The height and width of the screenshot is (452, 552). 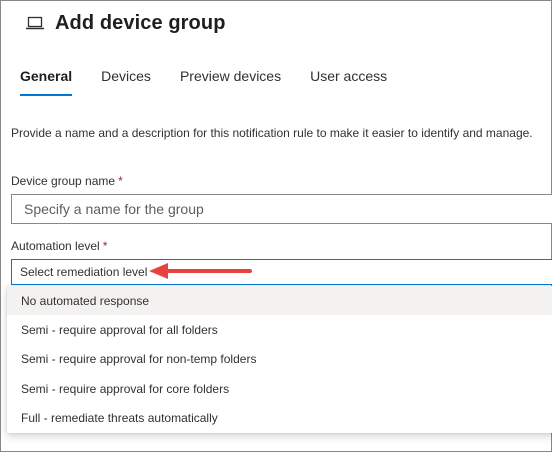 I want to click on tab-devices: Devices, so click(x=126, y=79).